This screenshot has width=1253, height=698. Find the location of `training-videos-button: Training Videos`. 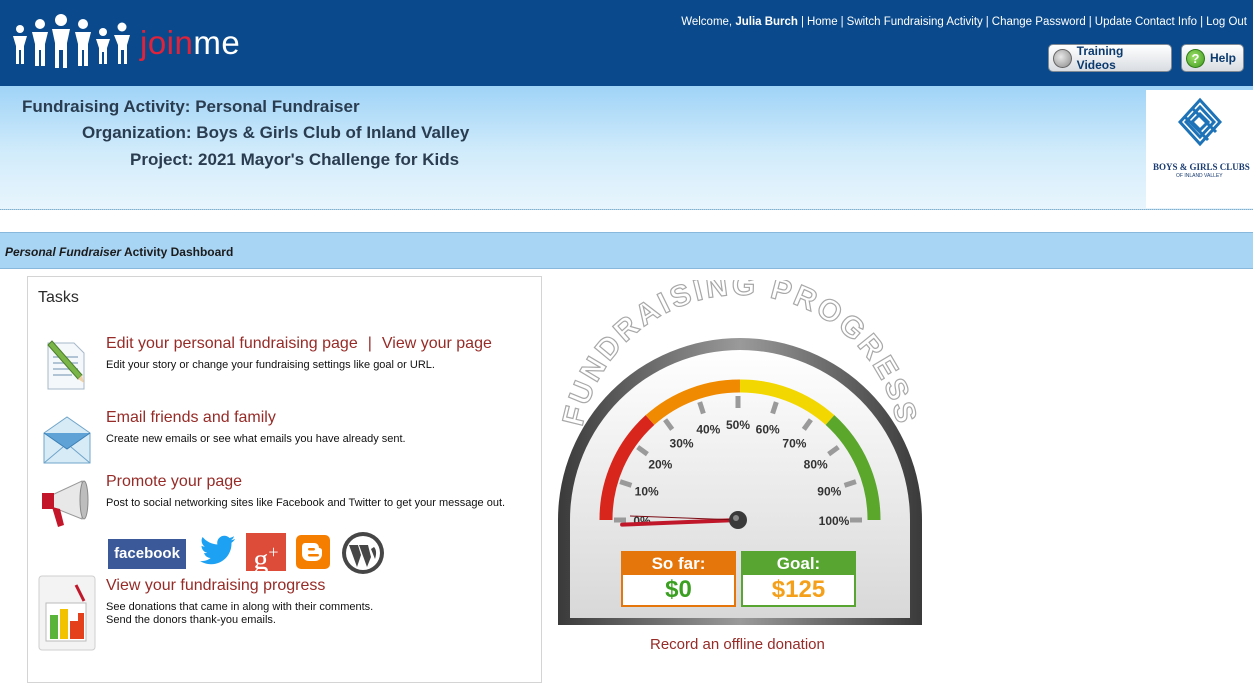

training-videos-button: Training Videos is located at coordinates (1110, 58).